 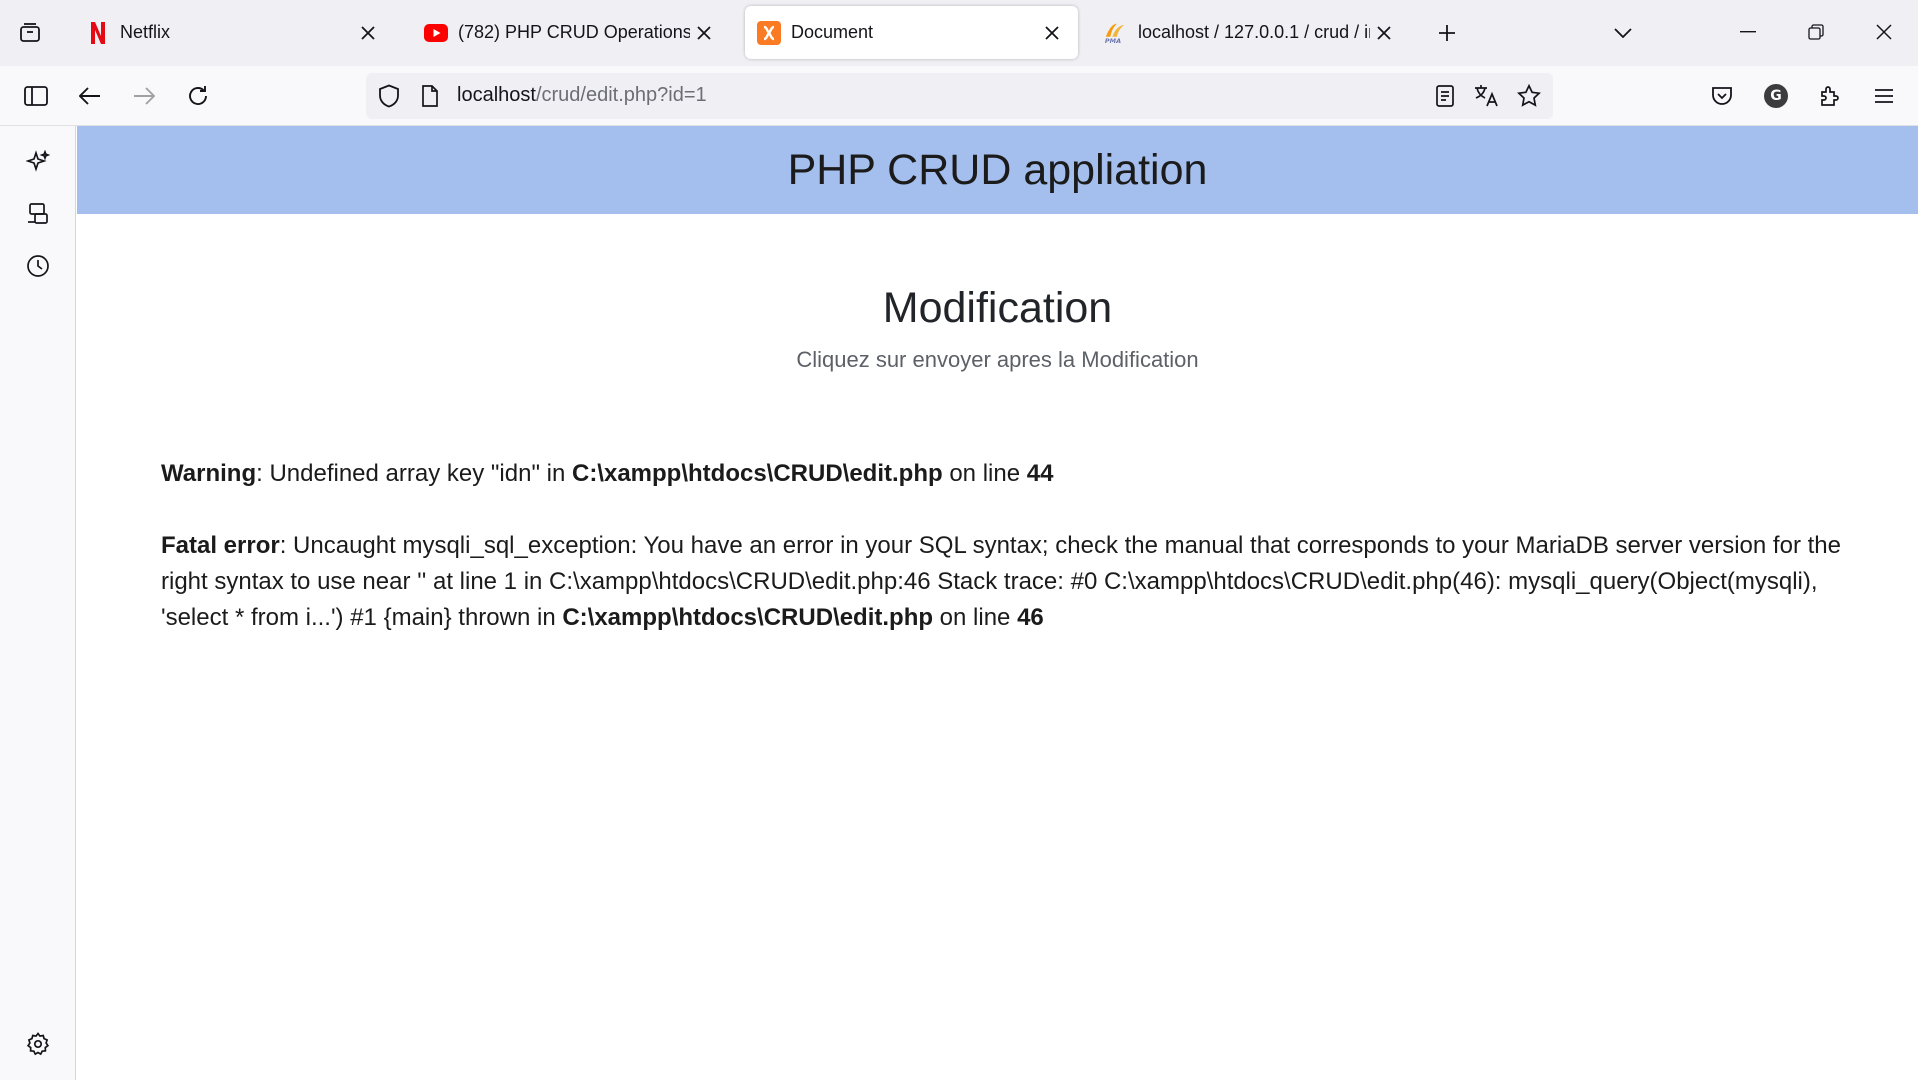 I want to click on url-path: /crud/edit.php?id=1, so click(x=621, y=95).